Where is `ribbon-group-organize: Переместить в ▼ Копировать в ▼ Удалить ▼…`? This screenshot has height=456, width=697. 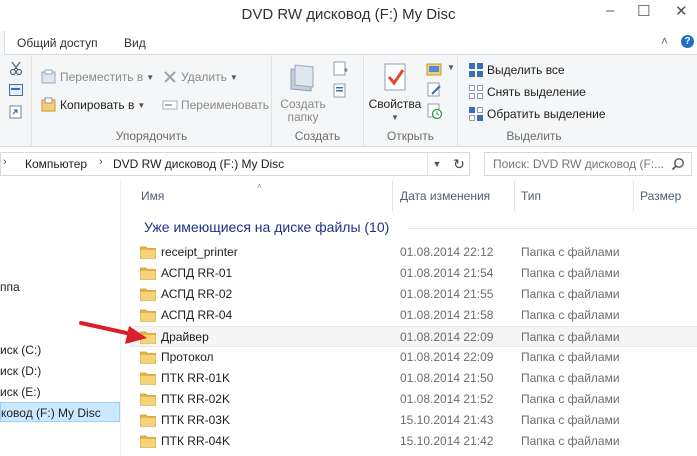
ribbon-group-organize: Переместить в ▼ Копировать в ▼ Удалить ▼… is located at coordinates (152, 101).